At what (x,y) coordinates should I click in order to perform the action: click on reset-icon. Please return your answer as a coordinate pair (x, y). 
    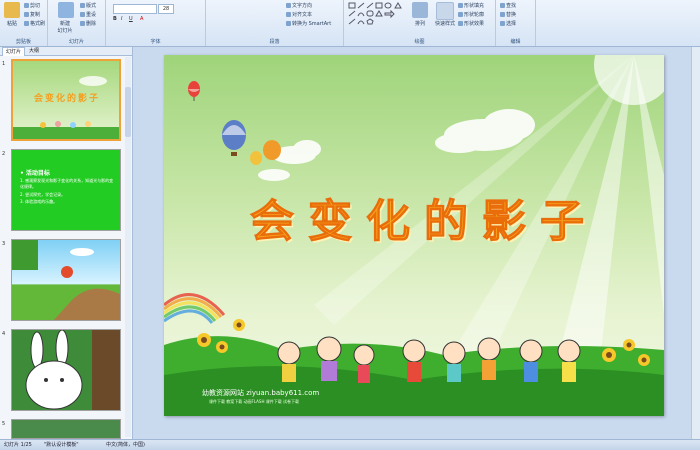
    Looking at the image, I should click on (82, 14).